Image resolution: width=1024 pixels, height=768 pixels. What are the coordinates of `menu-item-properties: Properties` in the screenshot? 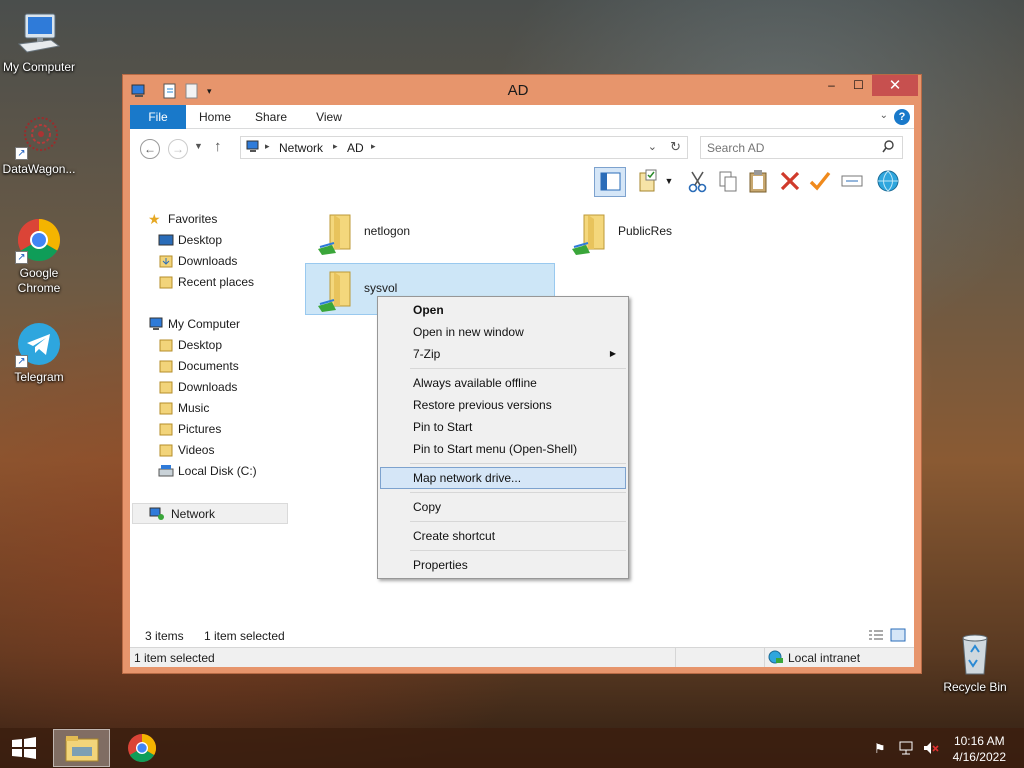 It's located at (503, 565).